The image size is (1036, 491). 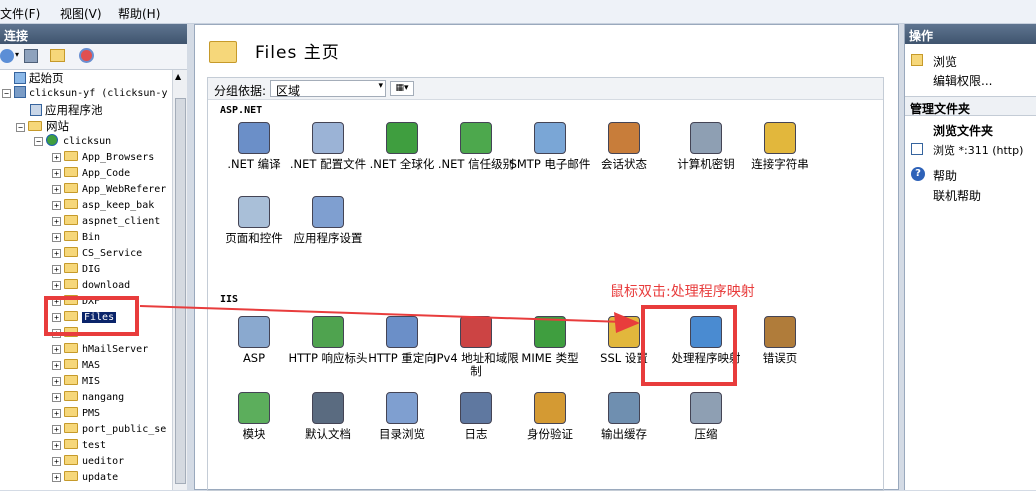 I want to click on tree-scrollbar: ▲, so click(x=179, y=280).